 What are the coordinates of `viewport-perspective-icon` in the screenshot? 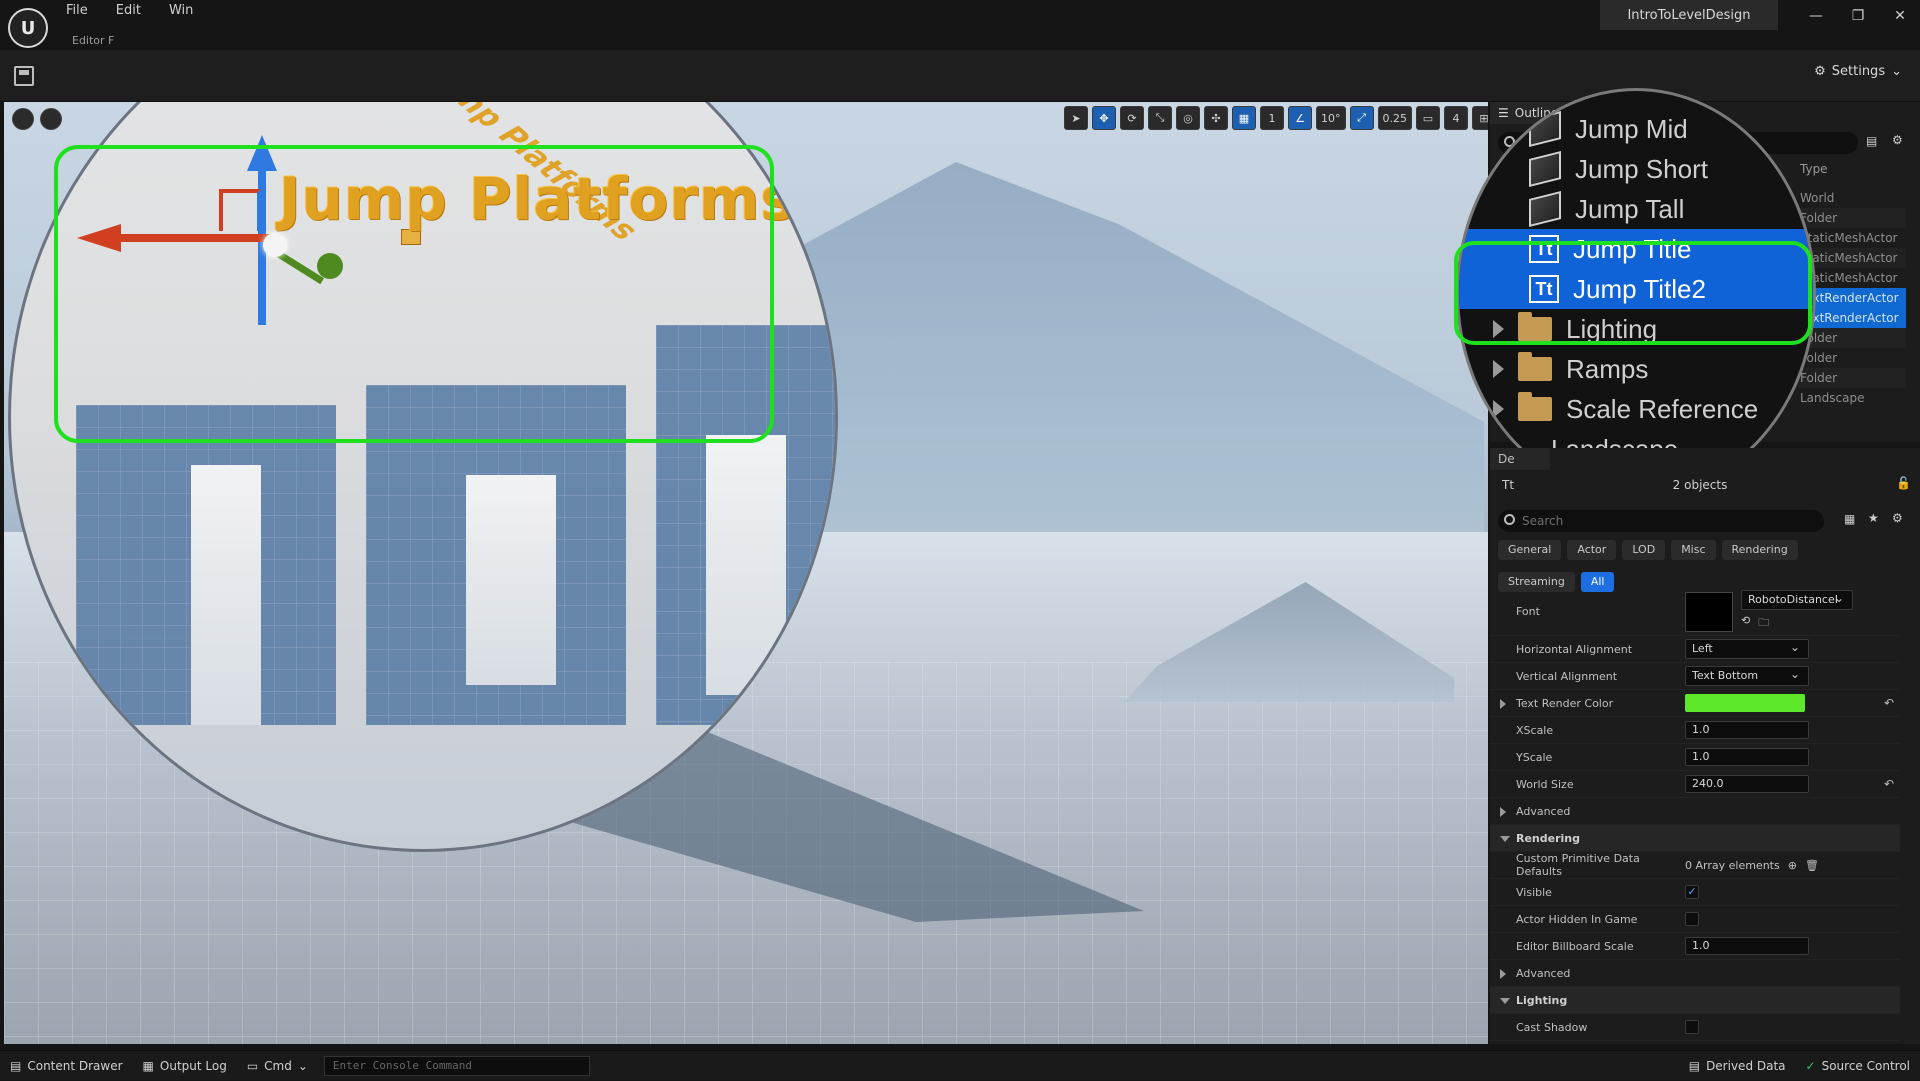 It's located at (51, 119).